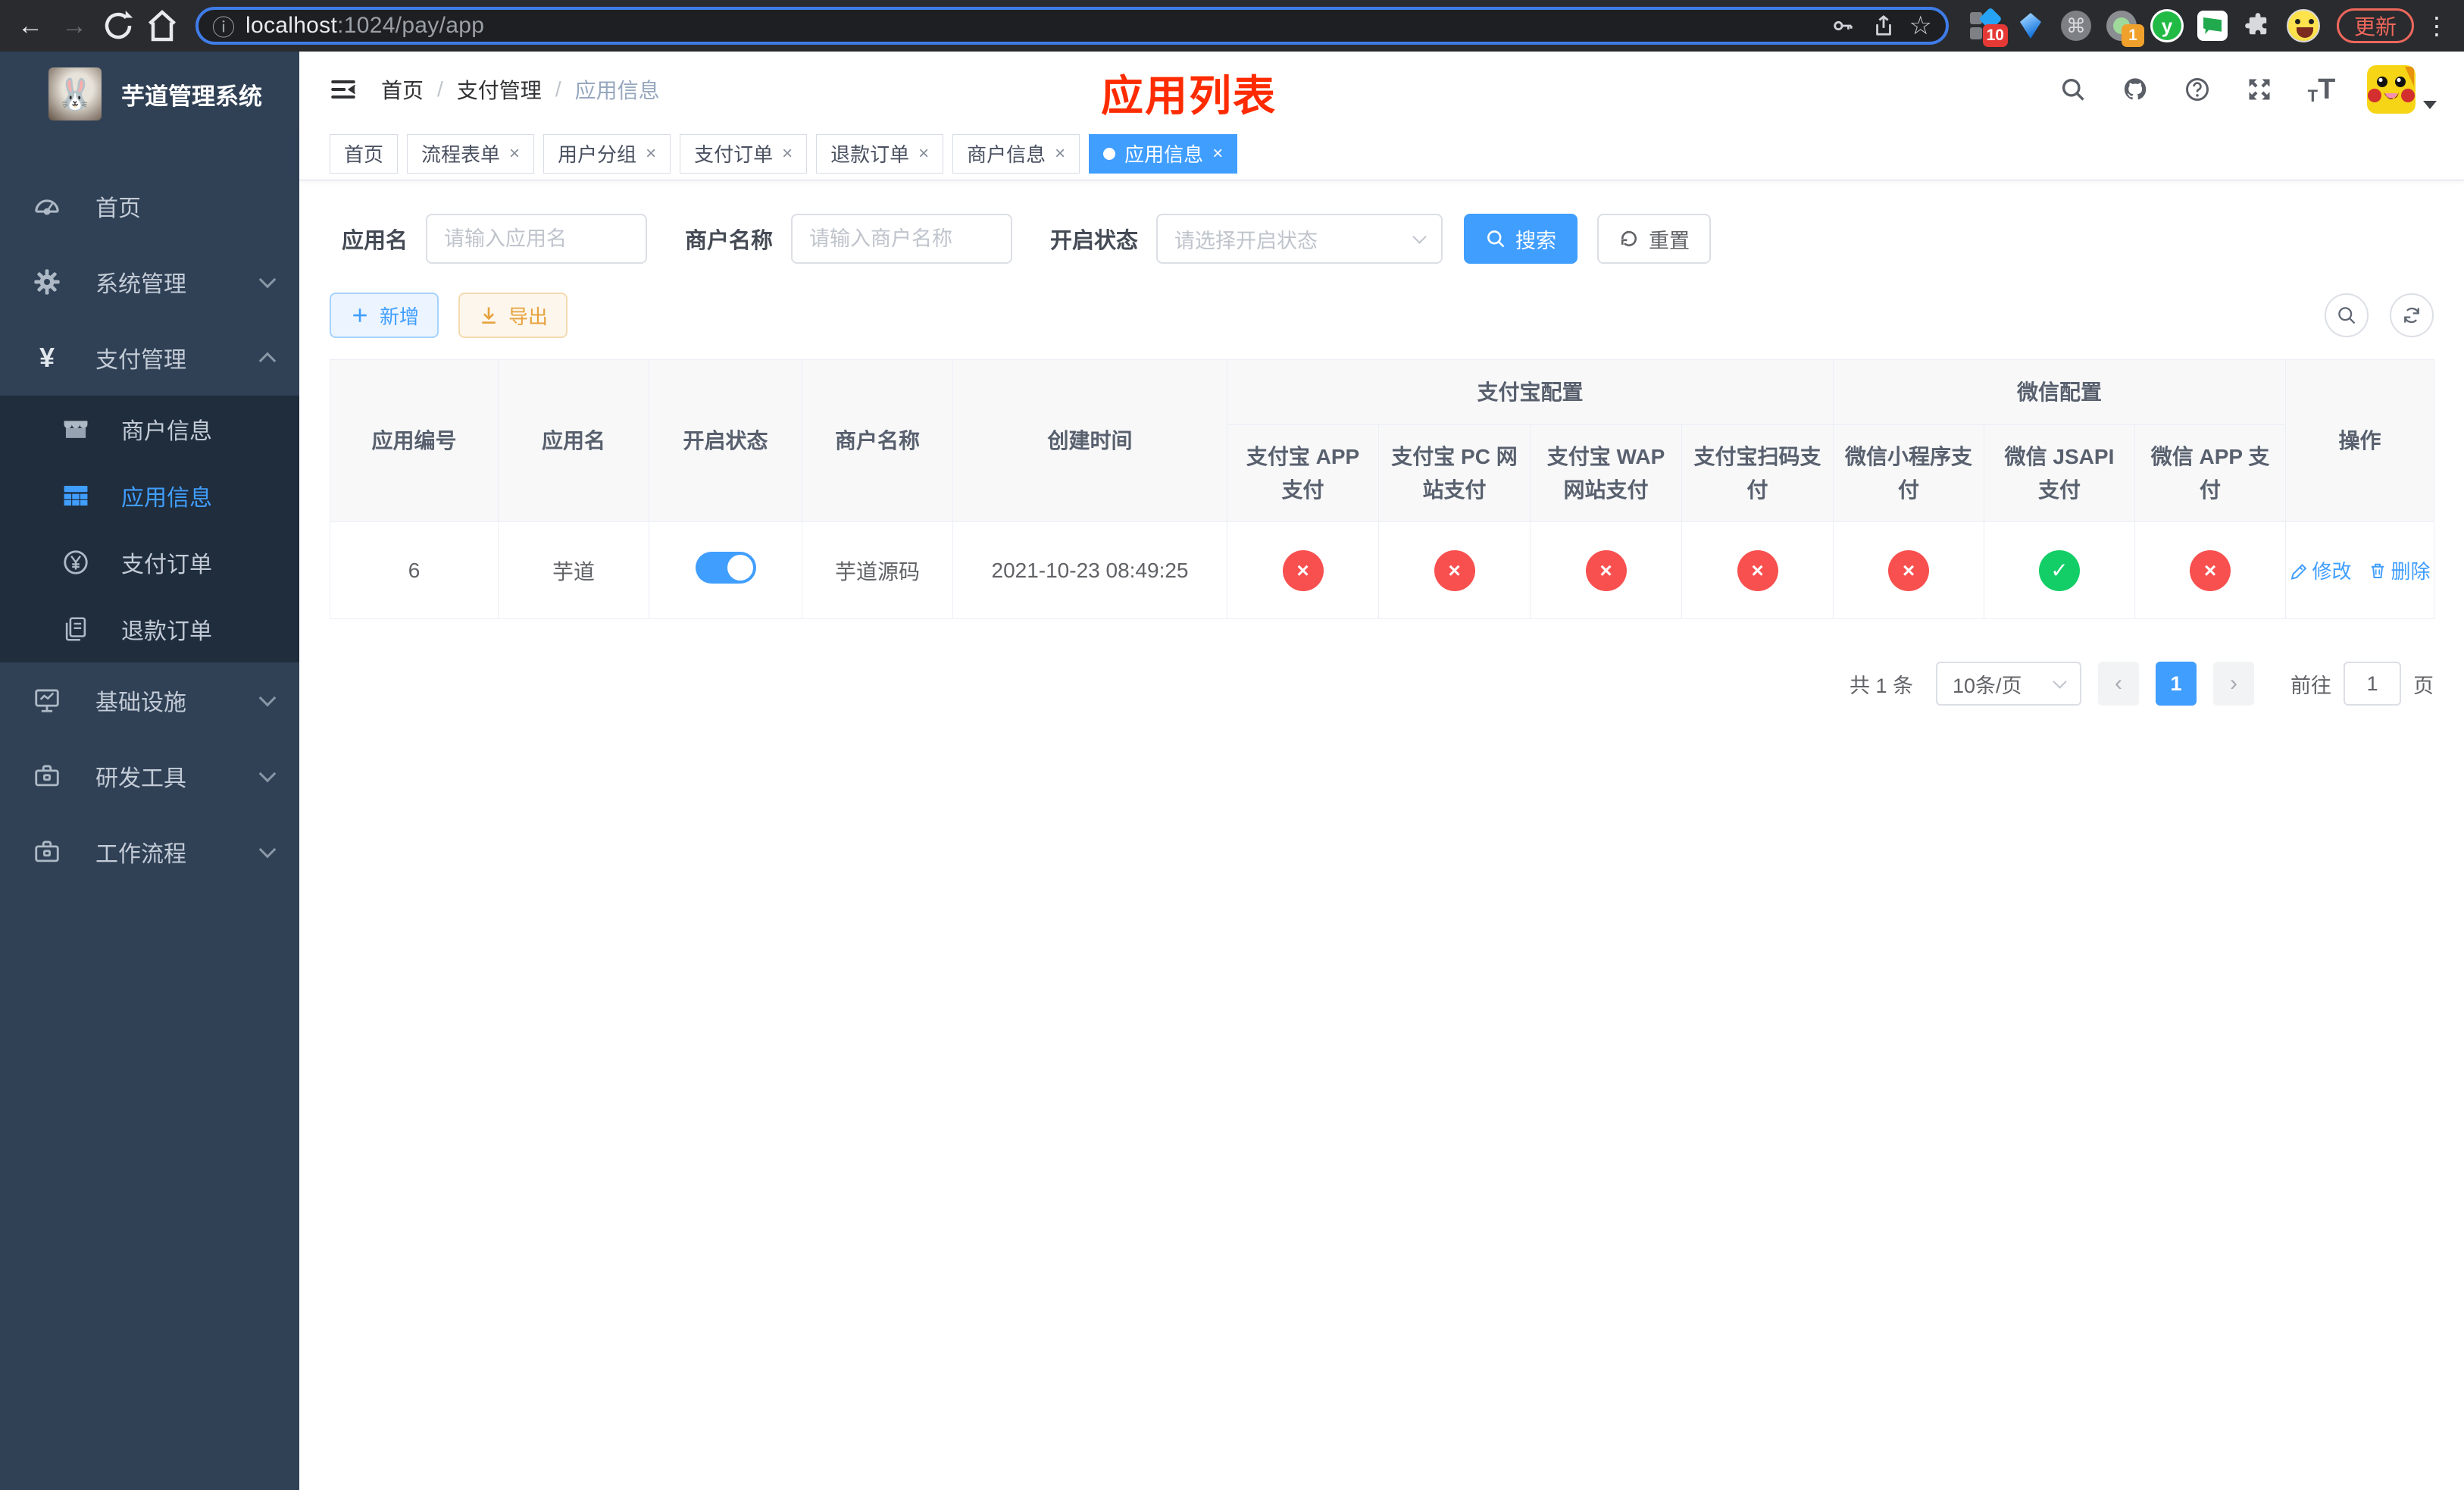  I want to click on app-logo: 🐰, so click(75, 94).